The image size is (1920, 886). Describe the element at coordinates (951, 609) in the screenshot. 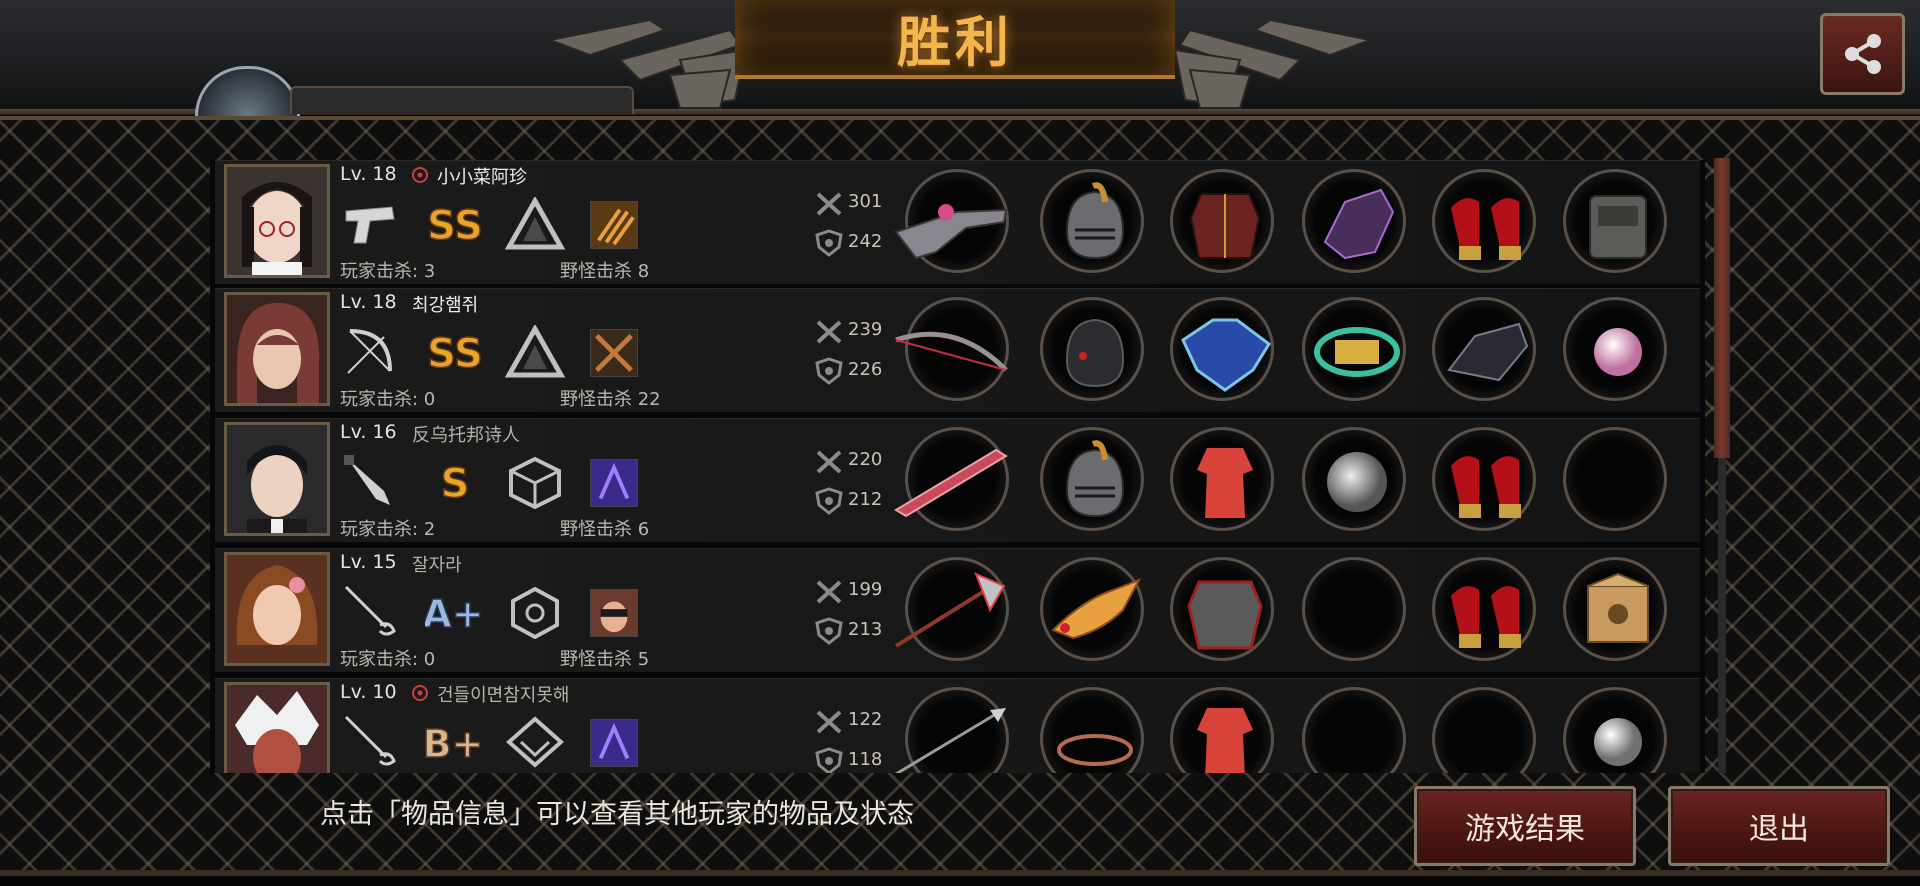

I see `item-slot-axe` at that location.